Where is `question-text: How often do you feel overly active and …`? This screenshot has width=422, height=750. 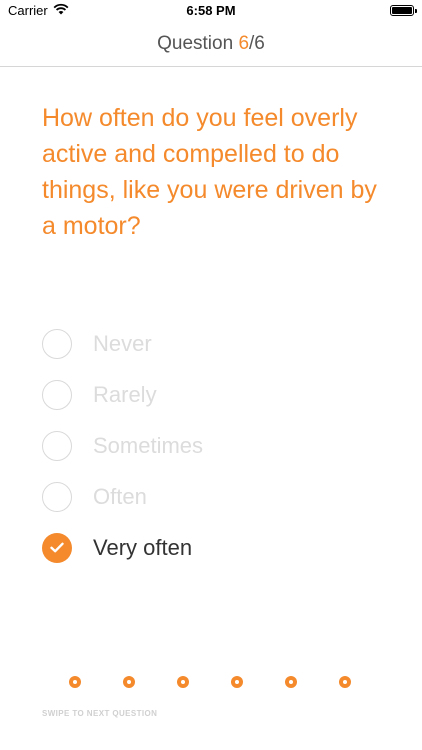
question-text: How often do you feel overly active and … is located at coordinates (209, 172).